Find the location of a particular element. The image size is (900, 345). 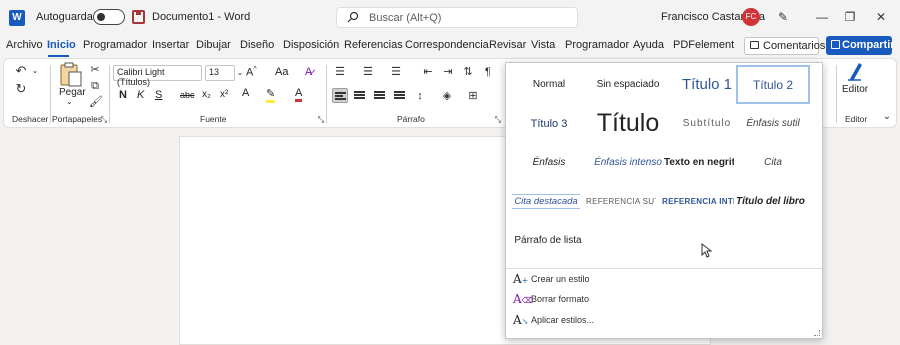

close-icon: ✕ is located at coordinates (881, 17).